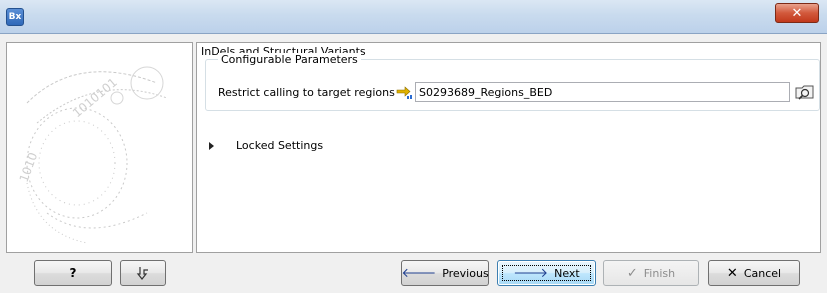 The image size is (827, 293). I want to click on close-button: ✕, so click(797, 13).